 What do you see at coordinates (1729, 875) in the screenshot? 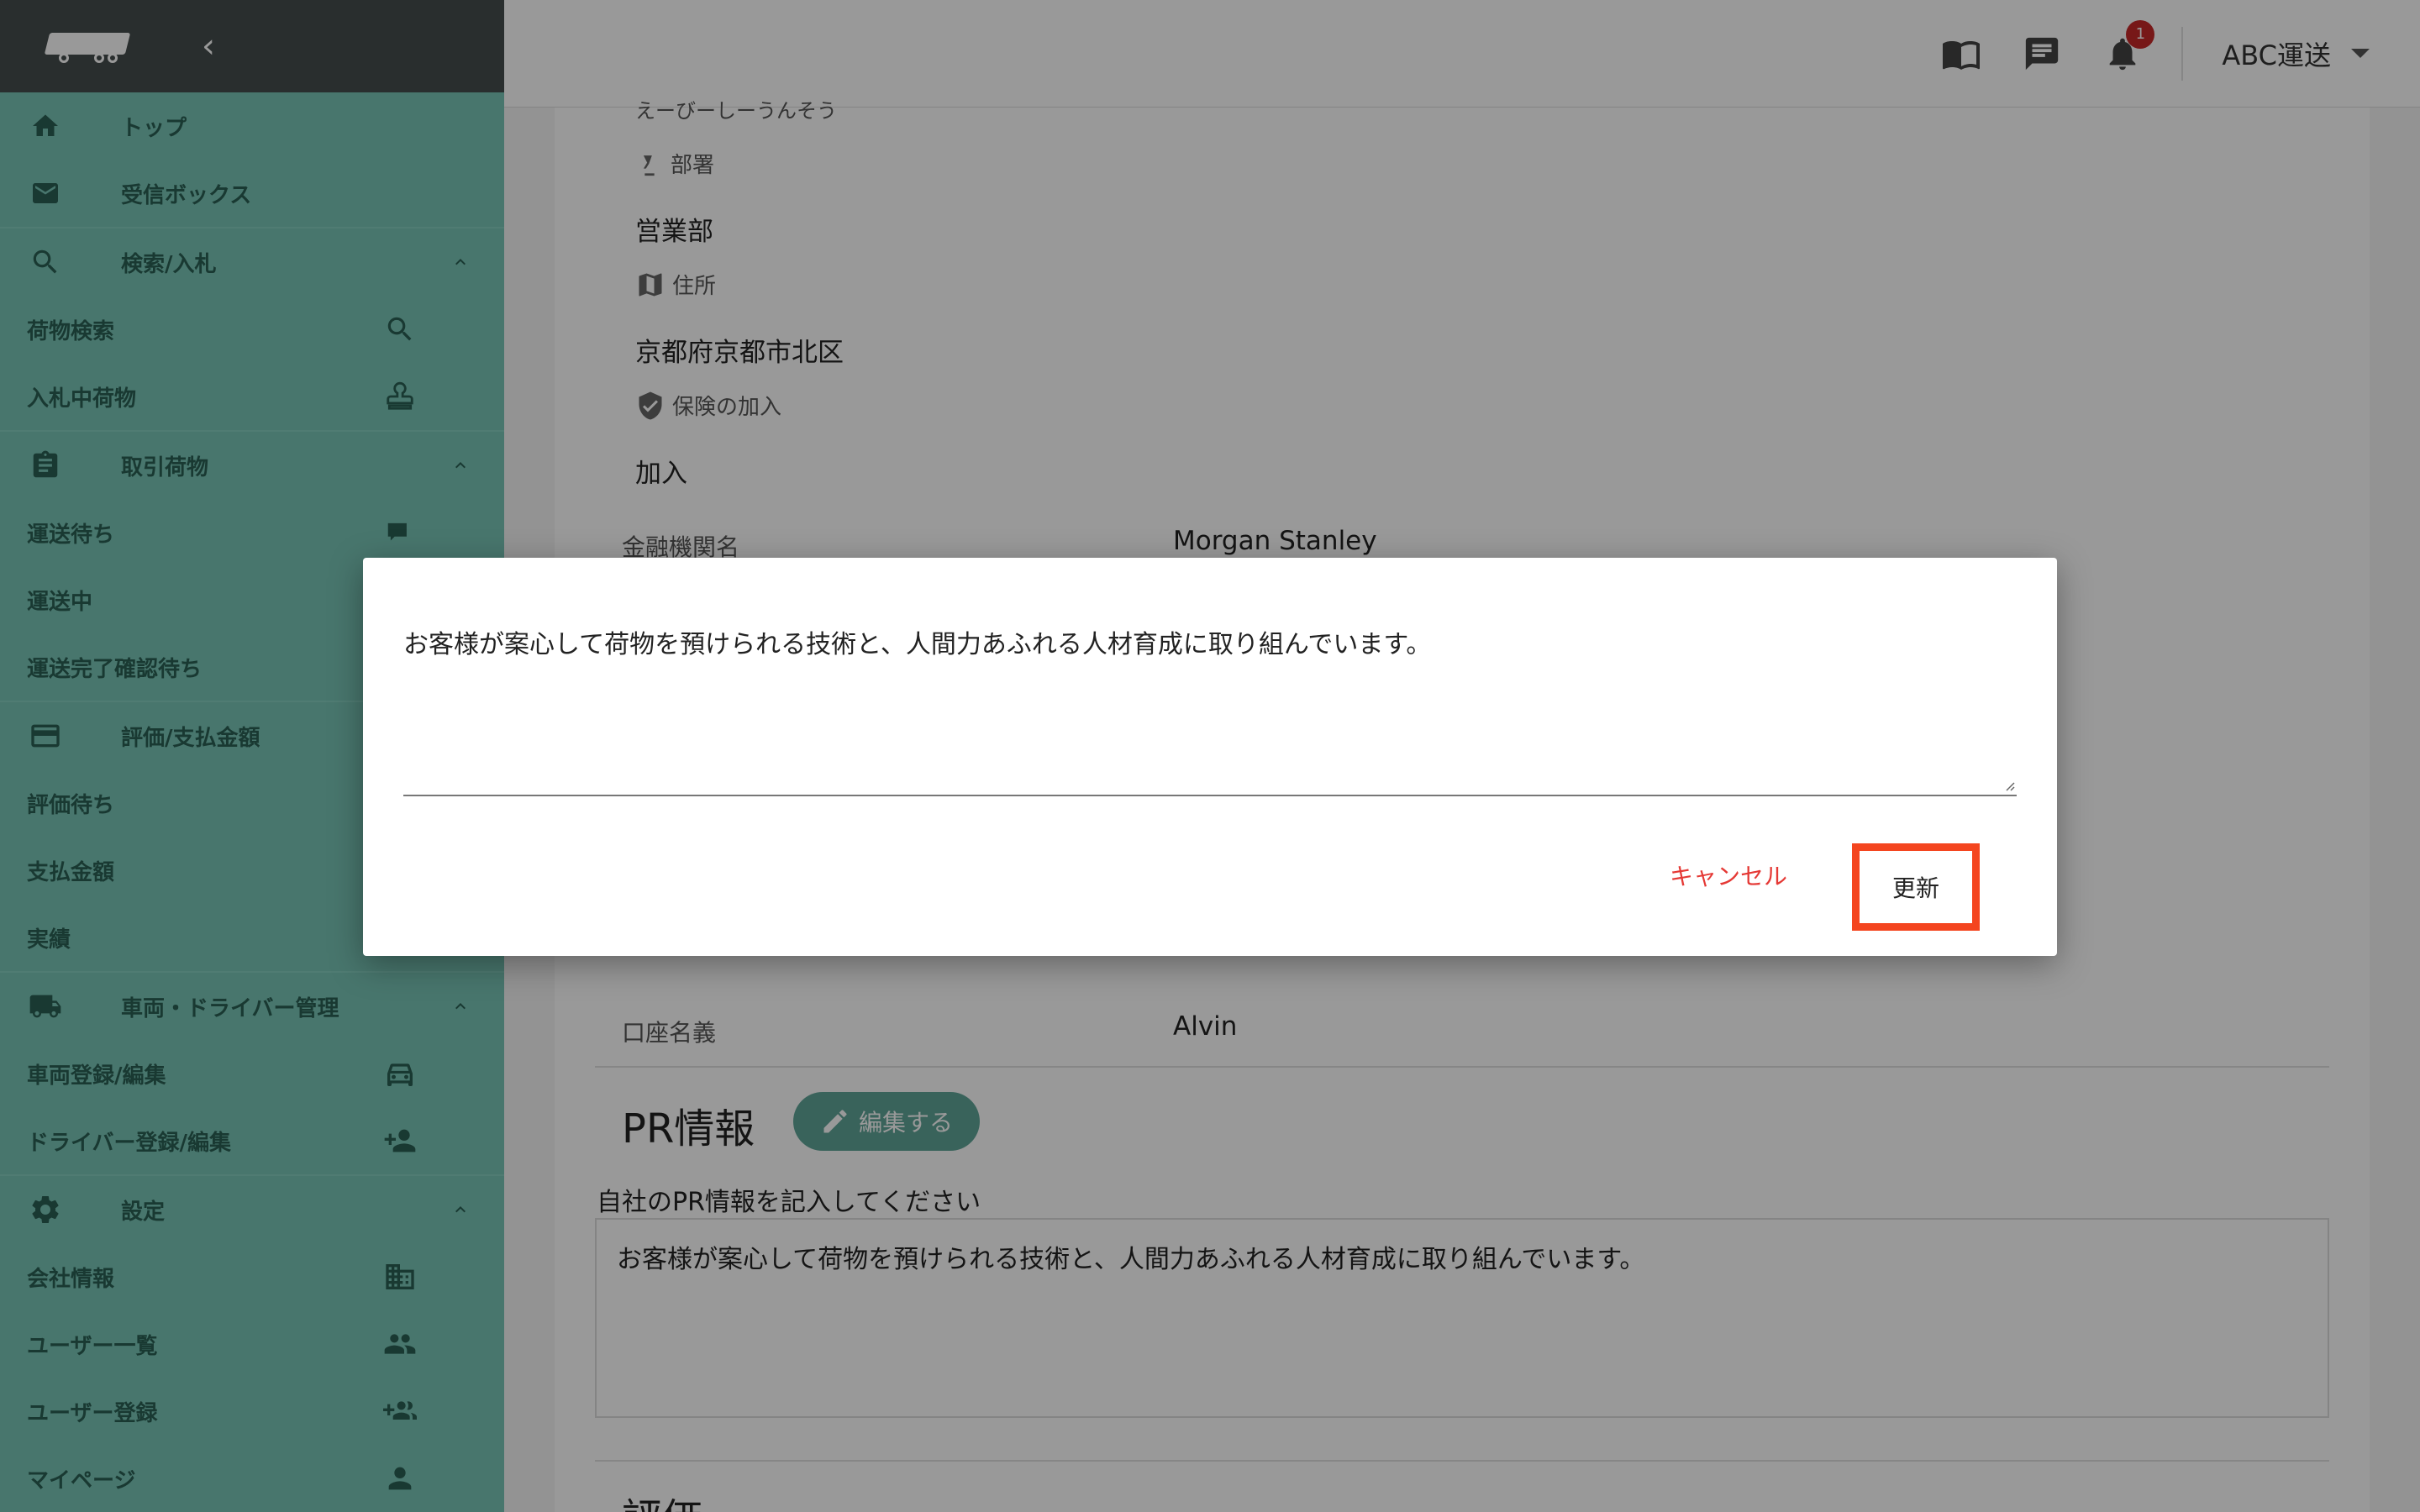
I see `cancel-button: キャンセル` at bounding box center [1729, 875].